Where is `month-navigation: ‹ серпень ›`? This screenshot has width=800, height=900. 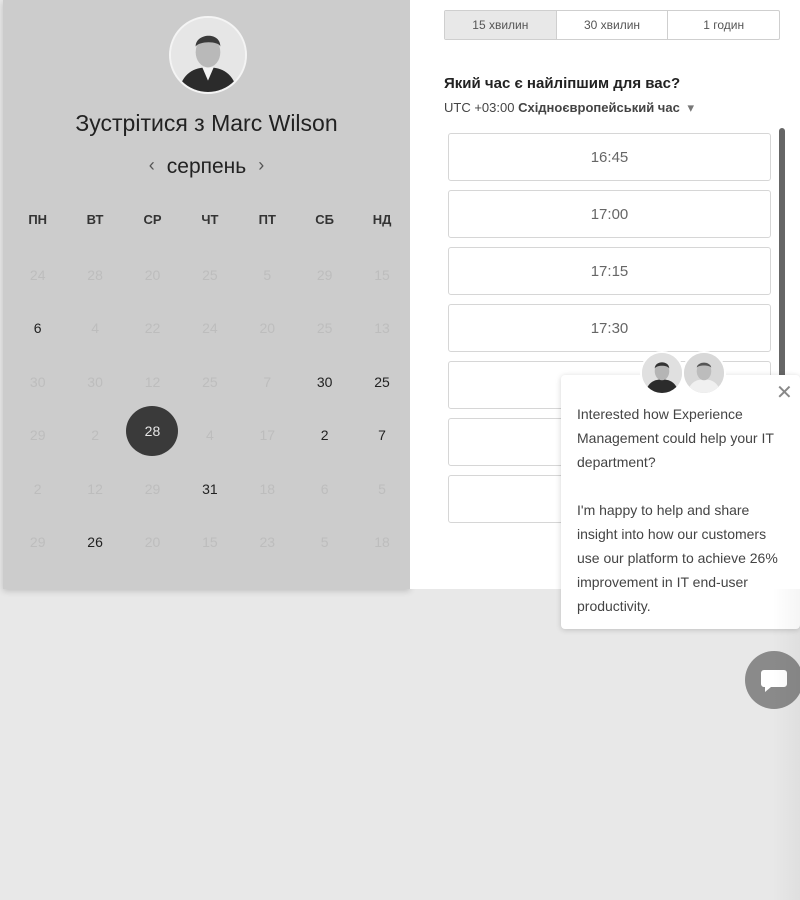 month-navigation: ‹ серпень › is located at coordinates (206, 167).